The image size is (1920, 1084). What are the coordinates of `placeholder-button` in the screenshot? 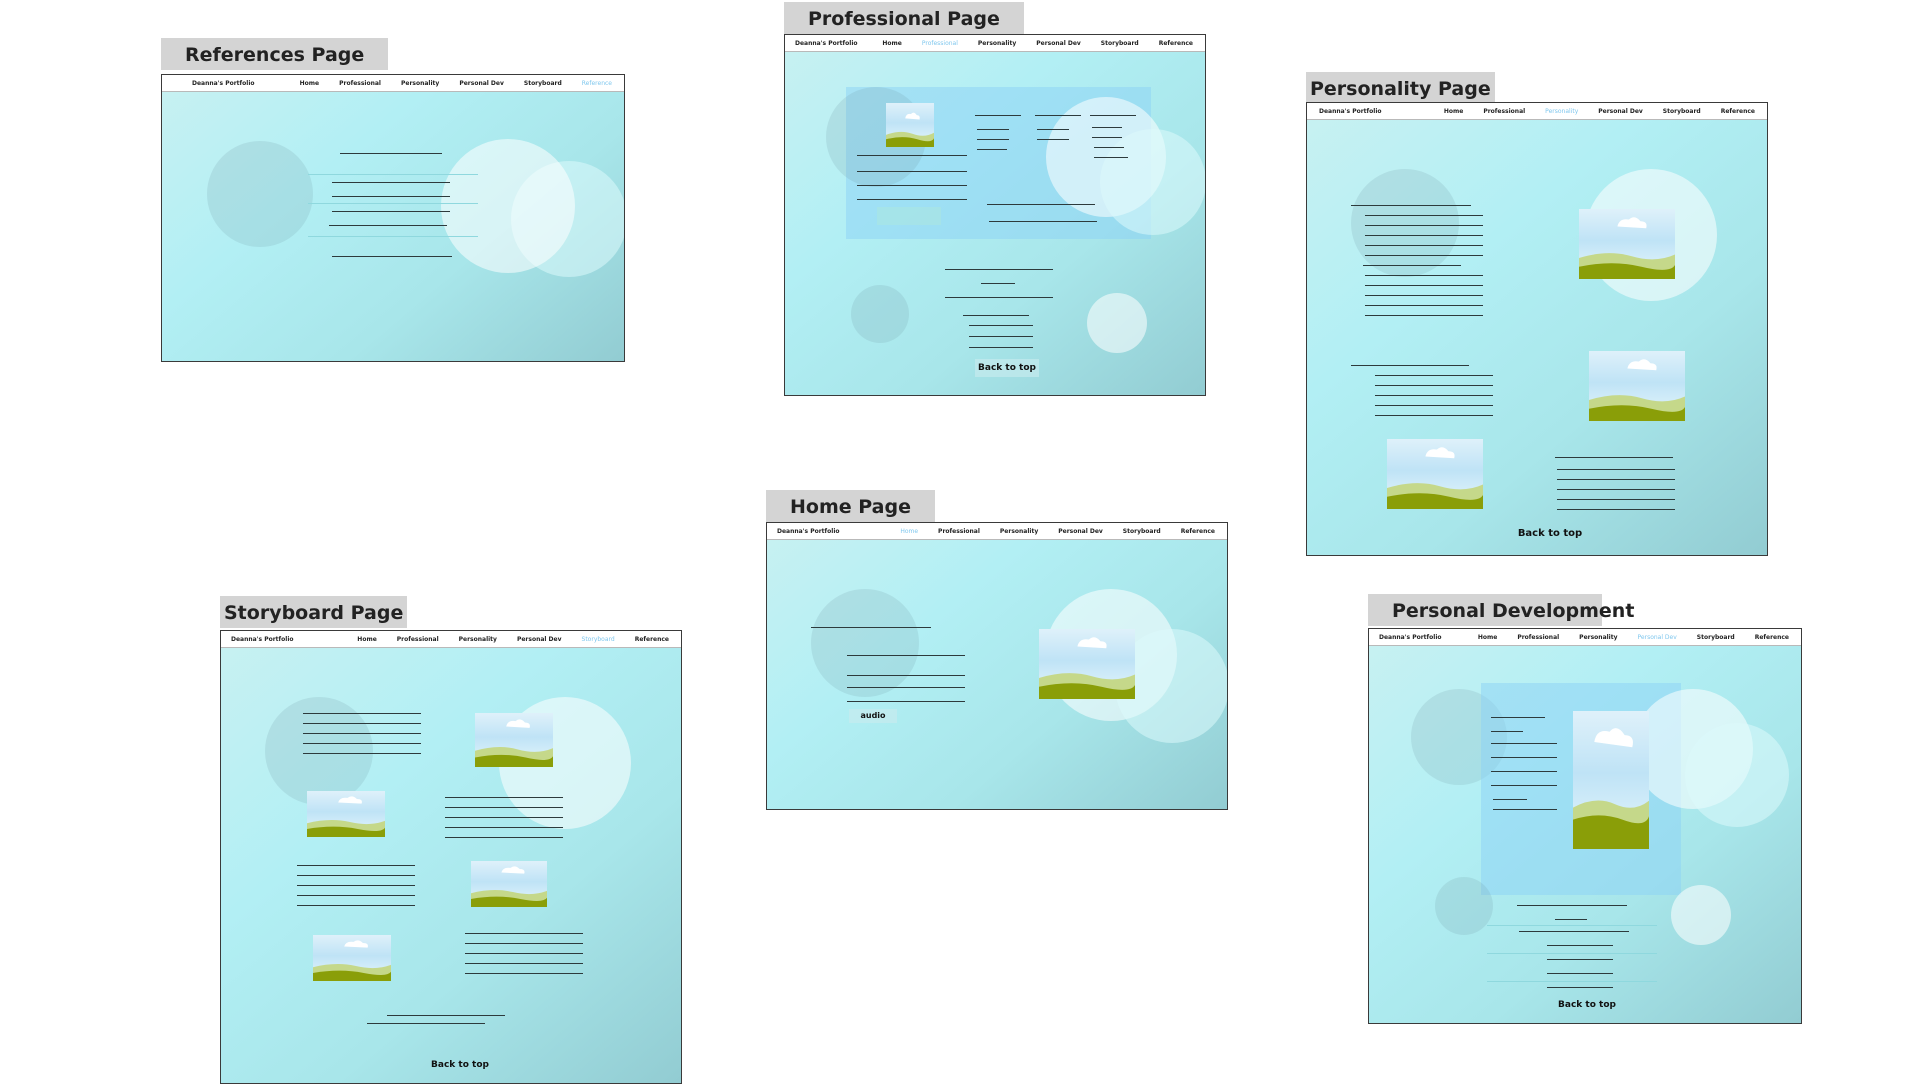 It's located at (909, 216).